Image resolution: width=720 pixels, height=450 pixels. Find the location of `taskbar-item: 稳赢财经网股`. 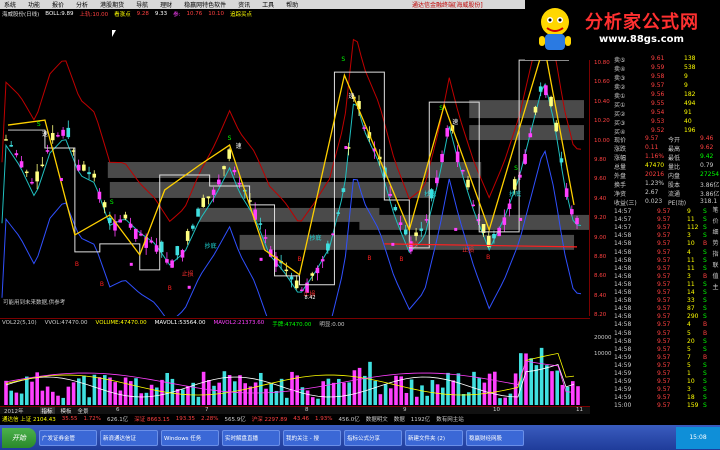

taskbar-item: 稳赢财经网股 is located at coordinates (495, 437).